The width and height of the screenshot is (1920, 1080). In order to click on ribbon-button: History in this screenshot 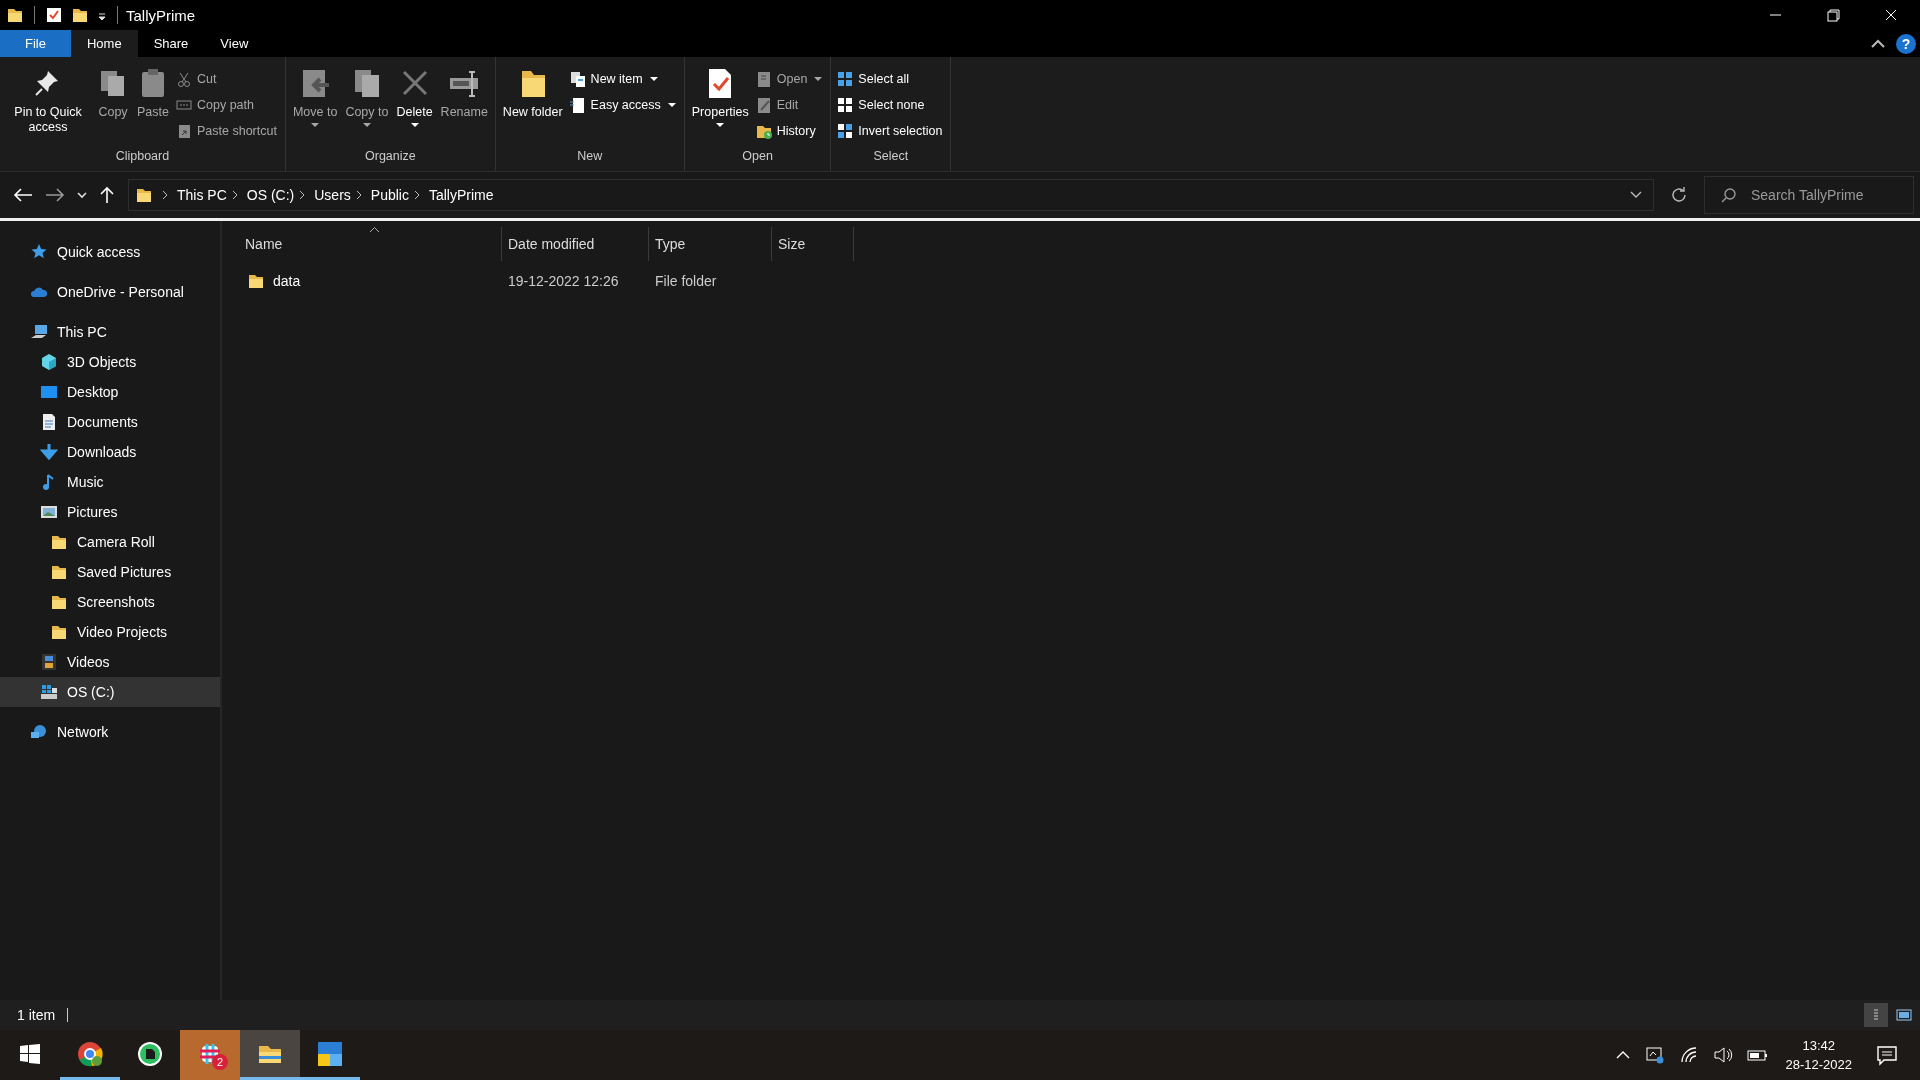, I will do `click(789, 131)`.